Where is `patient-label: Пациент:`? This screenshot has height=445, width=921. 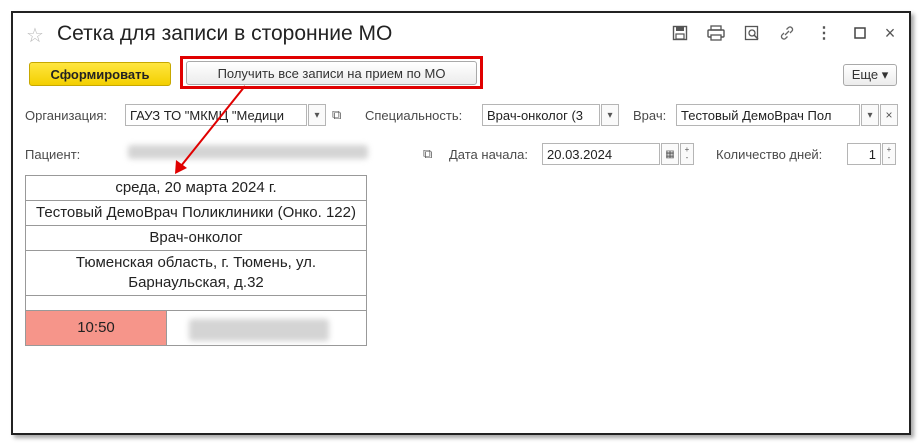
patient-label: Пациент: is located at coordinates (53, 154).